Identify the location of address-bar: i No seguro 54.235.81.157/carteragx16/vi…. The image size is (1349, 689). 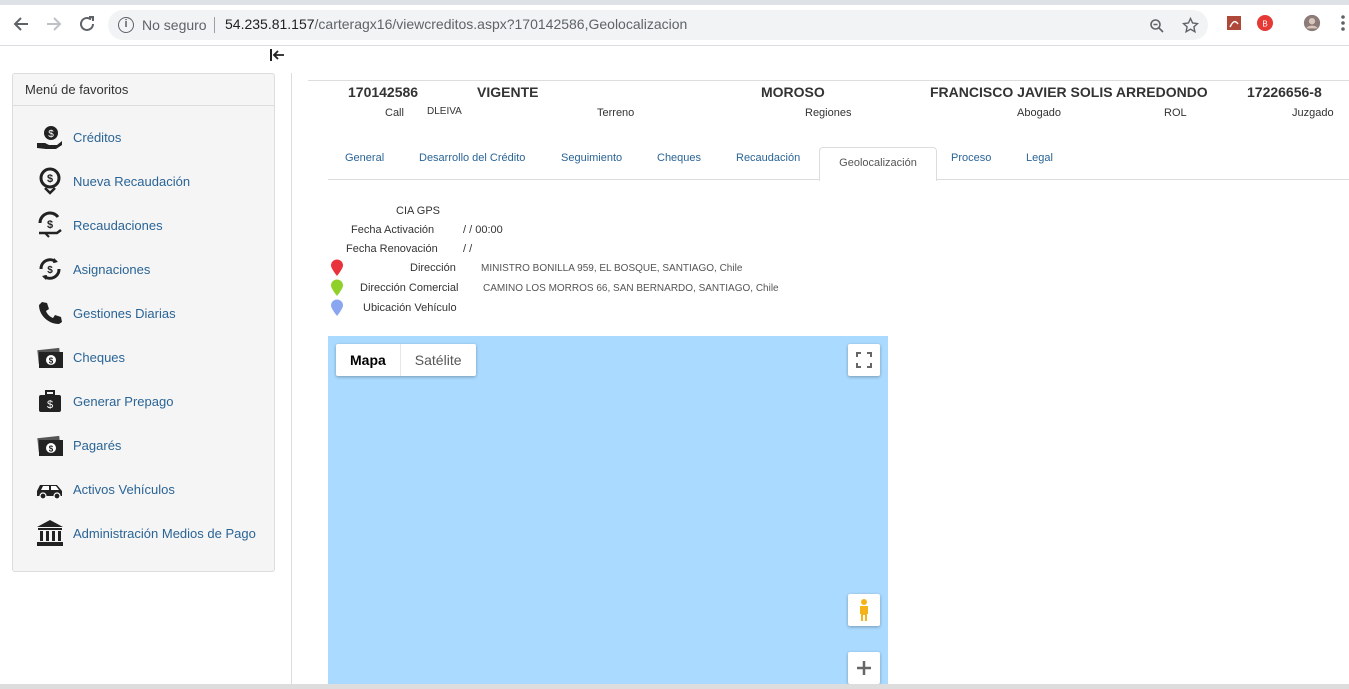
(658, 25).